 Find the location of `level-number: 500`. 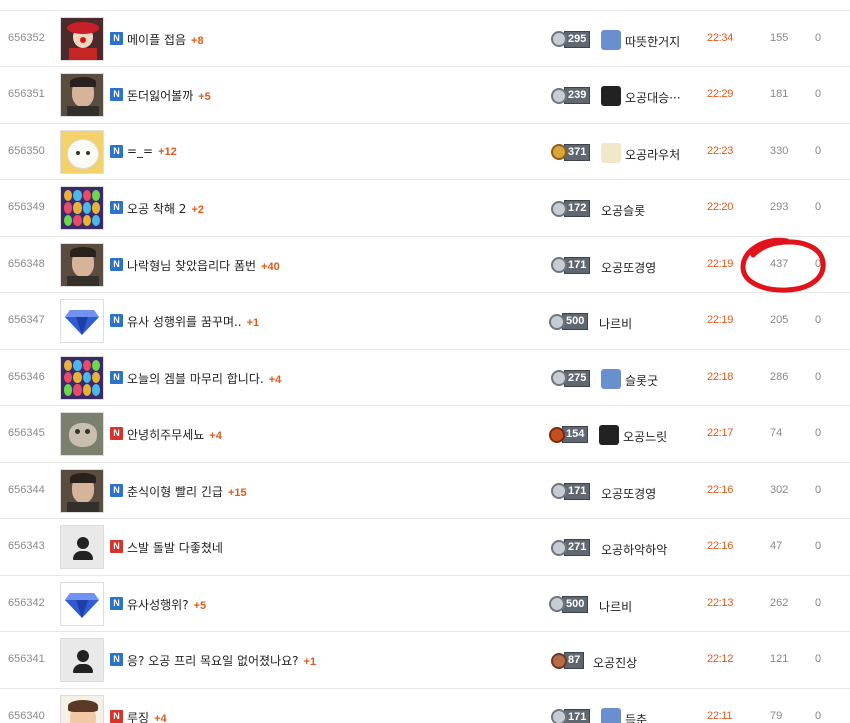

level-number: 500 is located at coordinates (575, 604).